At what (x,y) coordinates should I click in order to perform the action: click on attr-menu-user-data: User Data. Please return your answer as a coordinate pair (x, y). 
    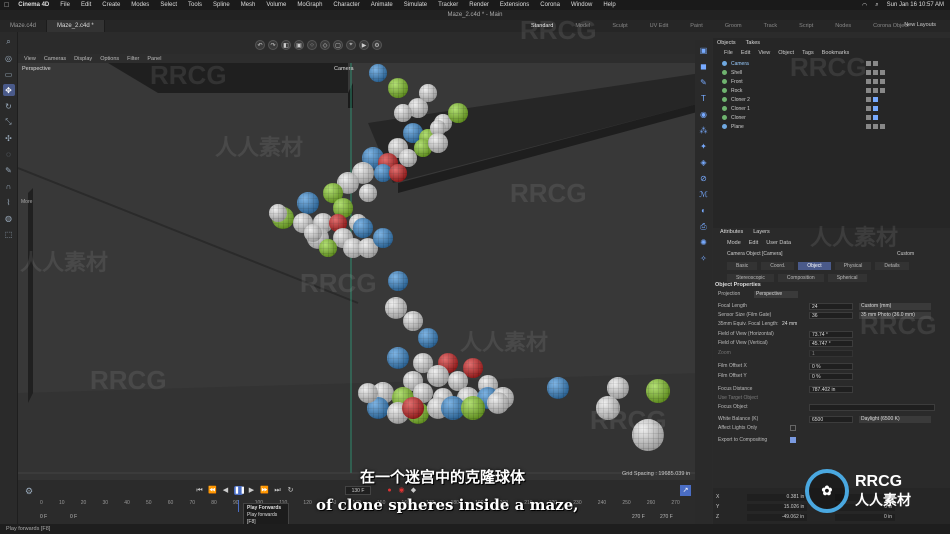
    Looking at the image, I should click on (778, 243).